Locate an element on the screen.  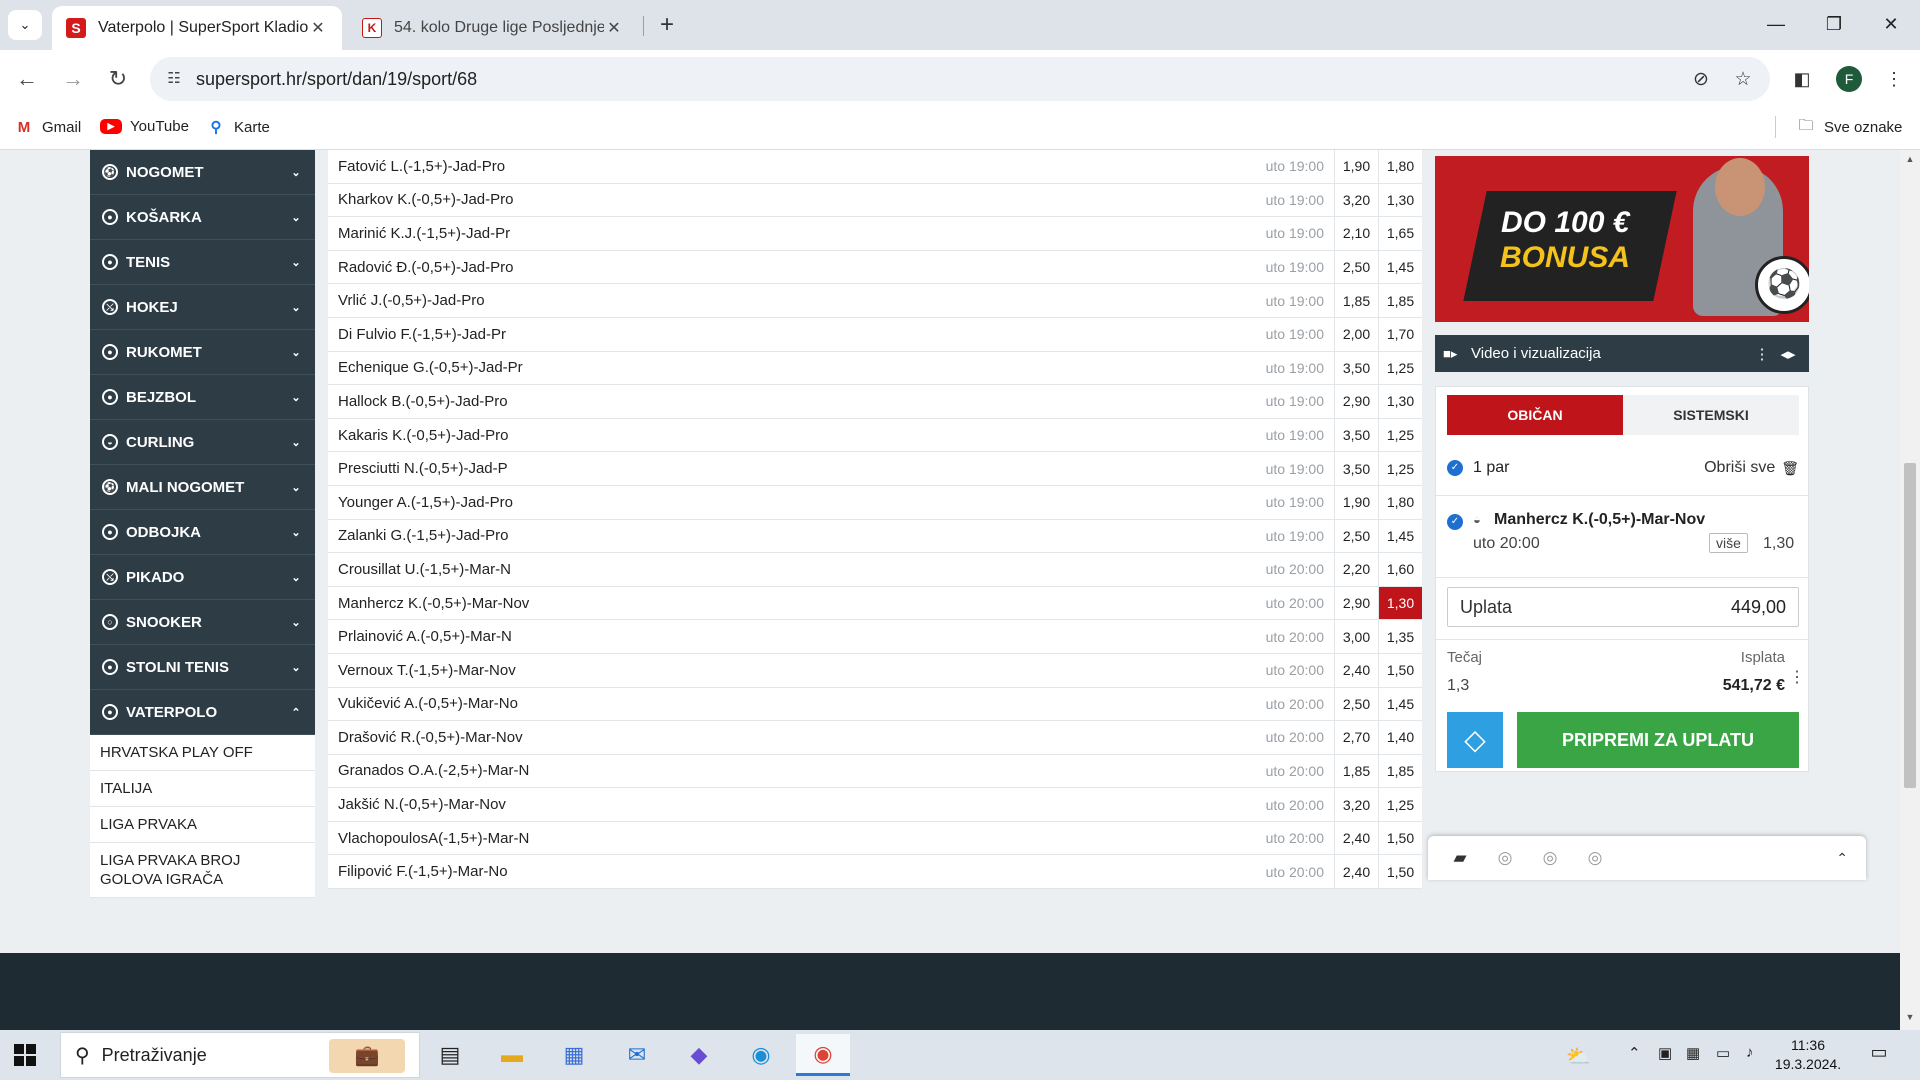
odd-under-button: 2,00 is located at coordinates (1356, 334).